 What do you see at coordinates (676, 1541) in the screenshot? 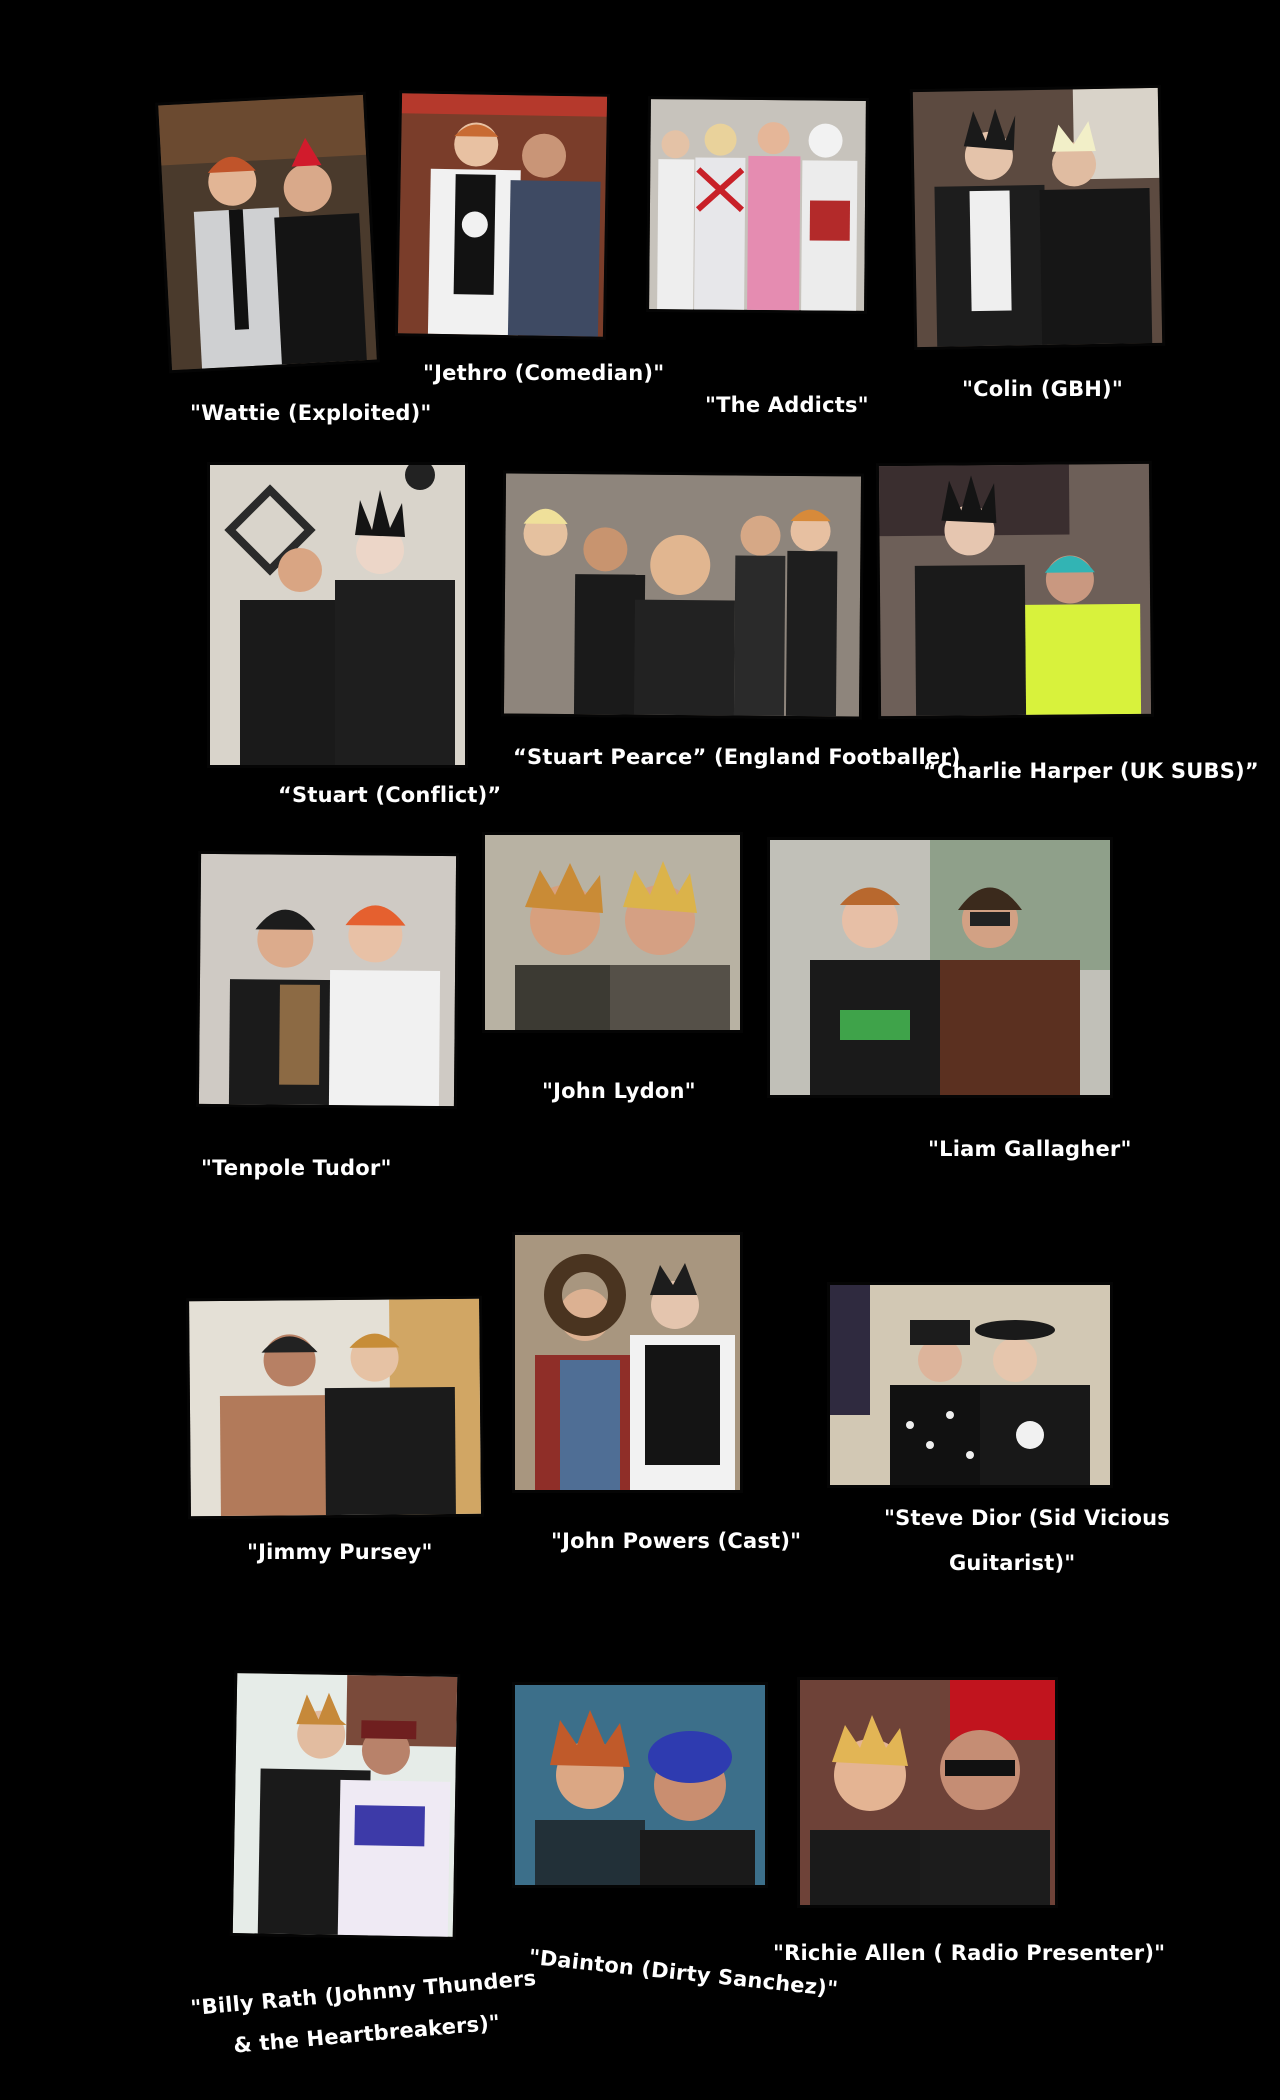
I see `caption-john-powers: "John Powers (Cast)"` at bounding box center [676, 1541].